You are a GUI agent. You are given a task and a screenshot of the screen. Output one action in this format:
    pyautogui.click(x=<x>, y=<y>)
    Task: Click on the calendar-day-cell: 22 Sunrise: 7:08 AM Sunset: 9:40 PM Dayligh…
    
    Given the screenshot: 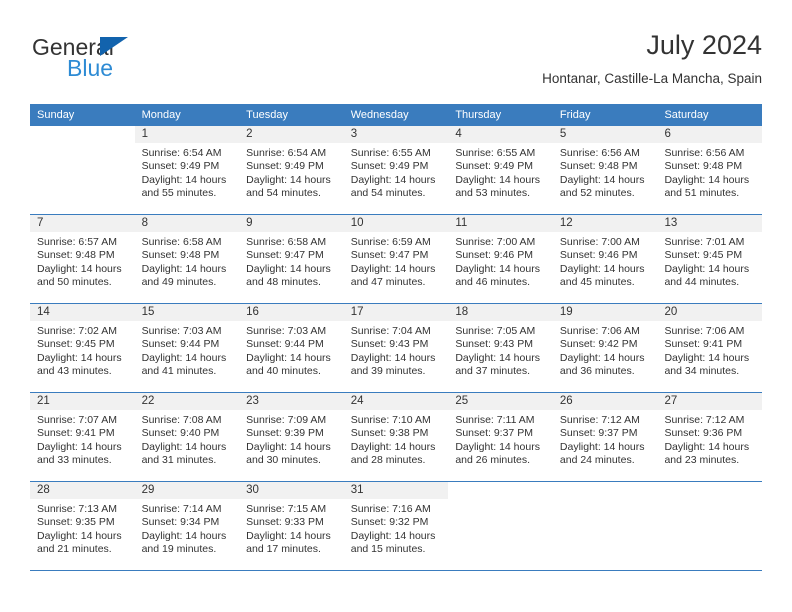 What is the action you would take?
    pyautogui.click(x=187, y=437)
    